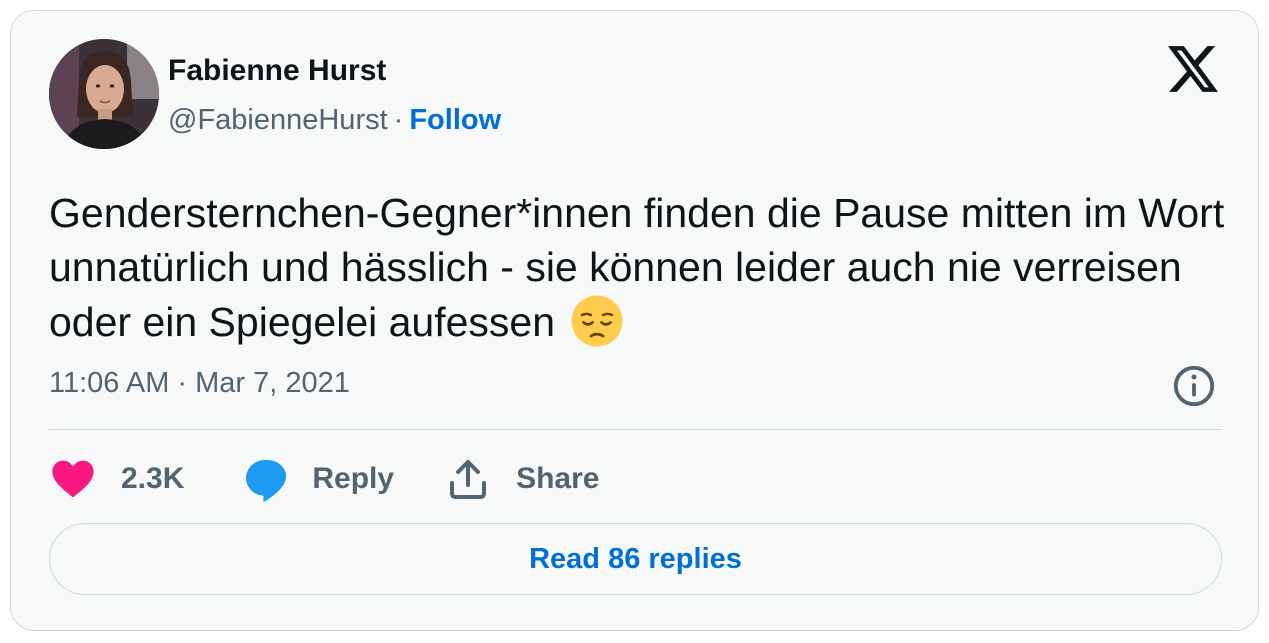 Image resolution: width=1269 pixels, height=643 pixels. Describe the element at coordinates (353, 478) in the screenshot. I see `reply-label: Reply` at that location.